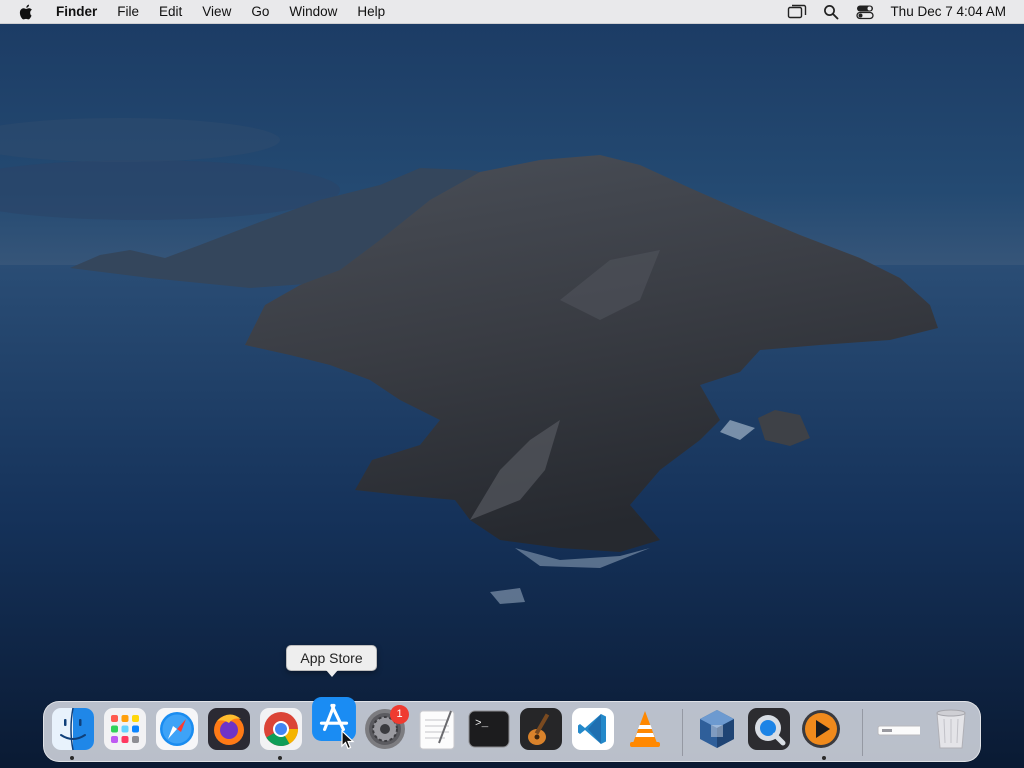 This screenshot has width=1024, height=768. What do you see at coordinates (125, 729) in the screenshot?
I see `launchpad-icon` at bounding box center [125, 729].